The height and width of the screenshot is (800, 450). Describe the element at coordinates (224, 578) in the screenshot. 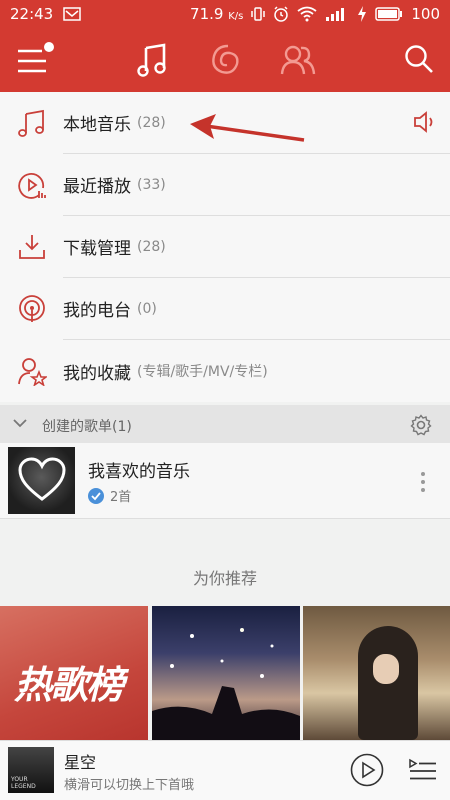

I see `recommend-title: 为你推荐` at that location.